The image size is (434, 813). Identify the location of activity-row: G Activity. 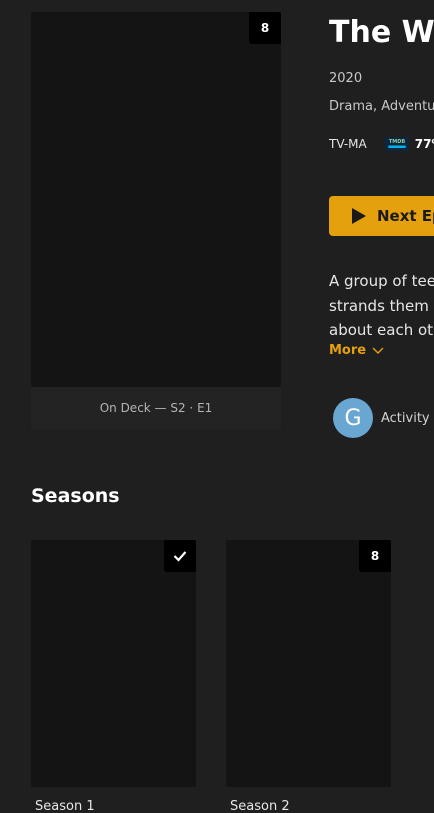
(381, 418).